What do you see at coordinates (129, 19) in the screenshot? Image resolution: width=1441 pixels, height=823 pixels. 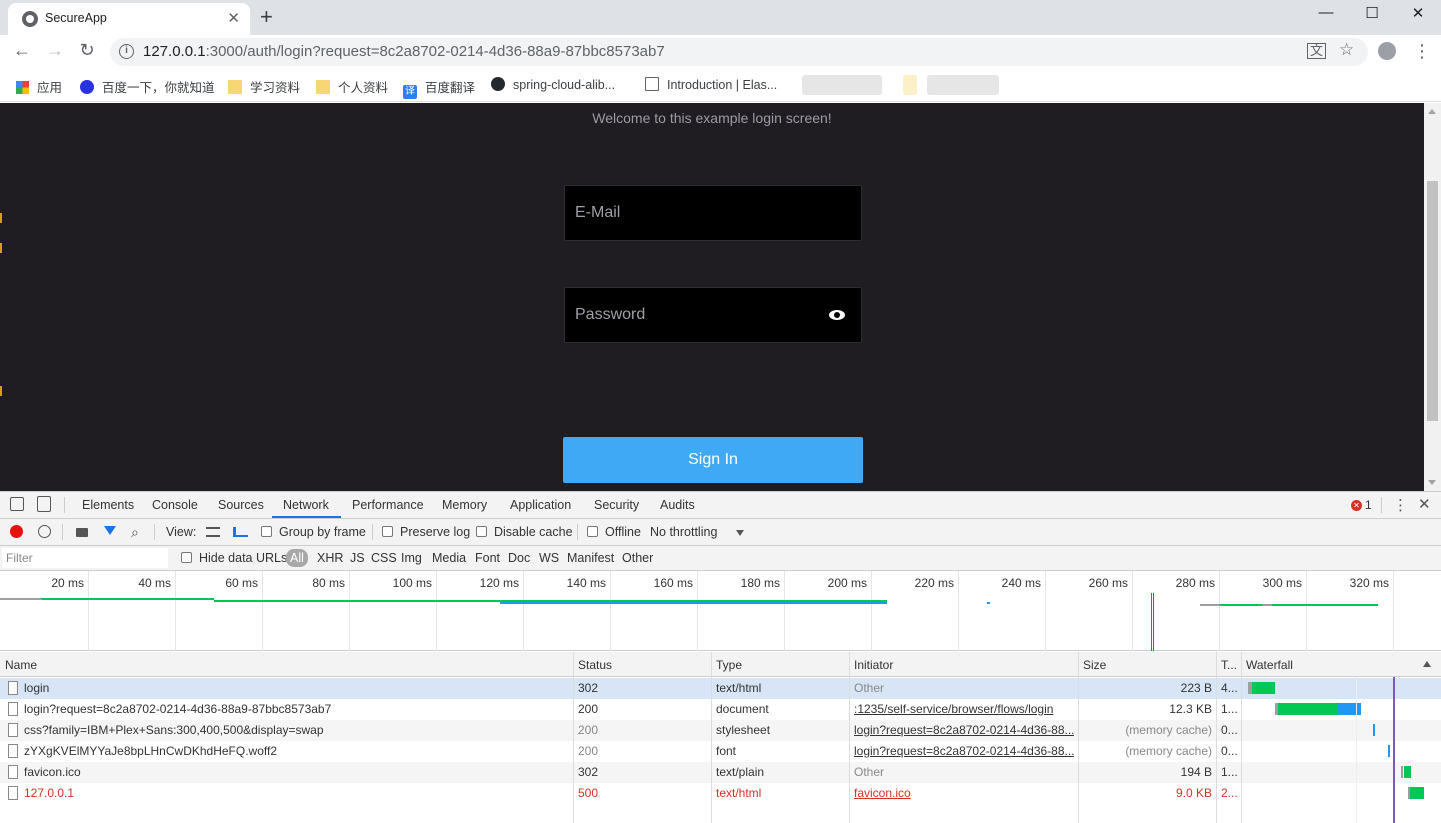 I see `browser-tab: SecureApp ✕` at bounding box center [129, 19].